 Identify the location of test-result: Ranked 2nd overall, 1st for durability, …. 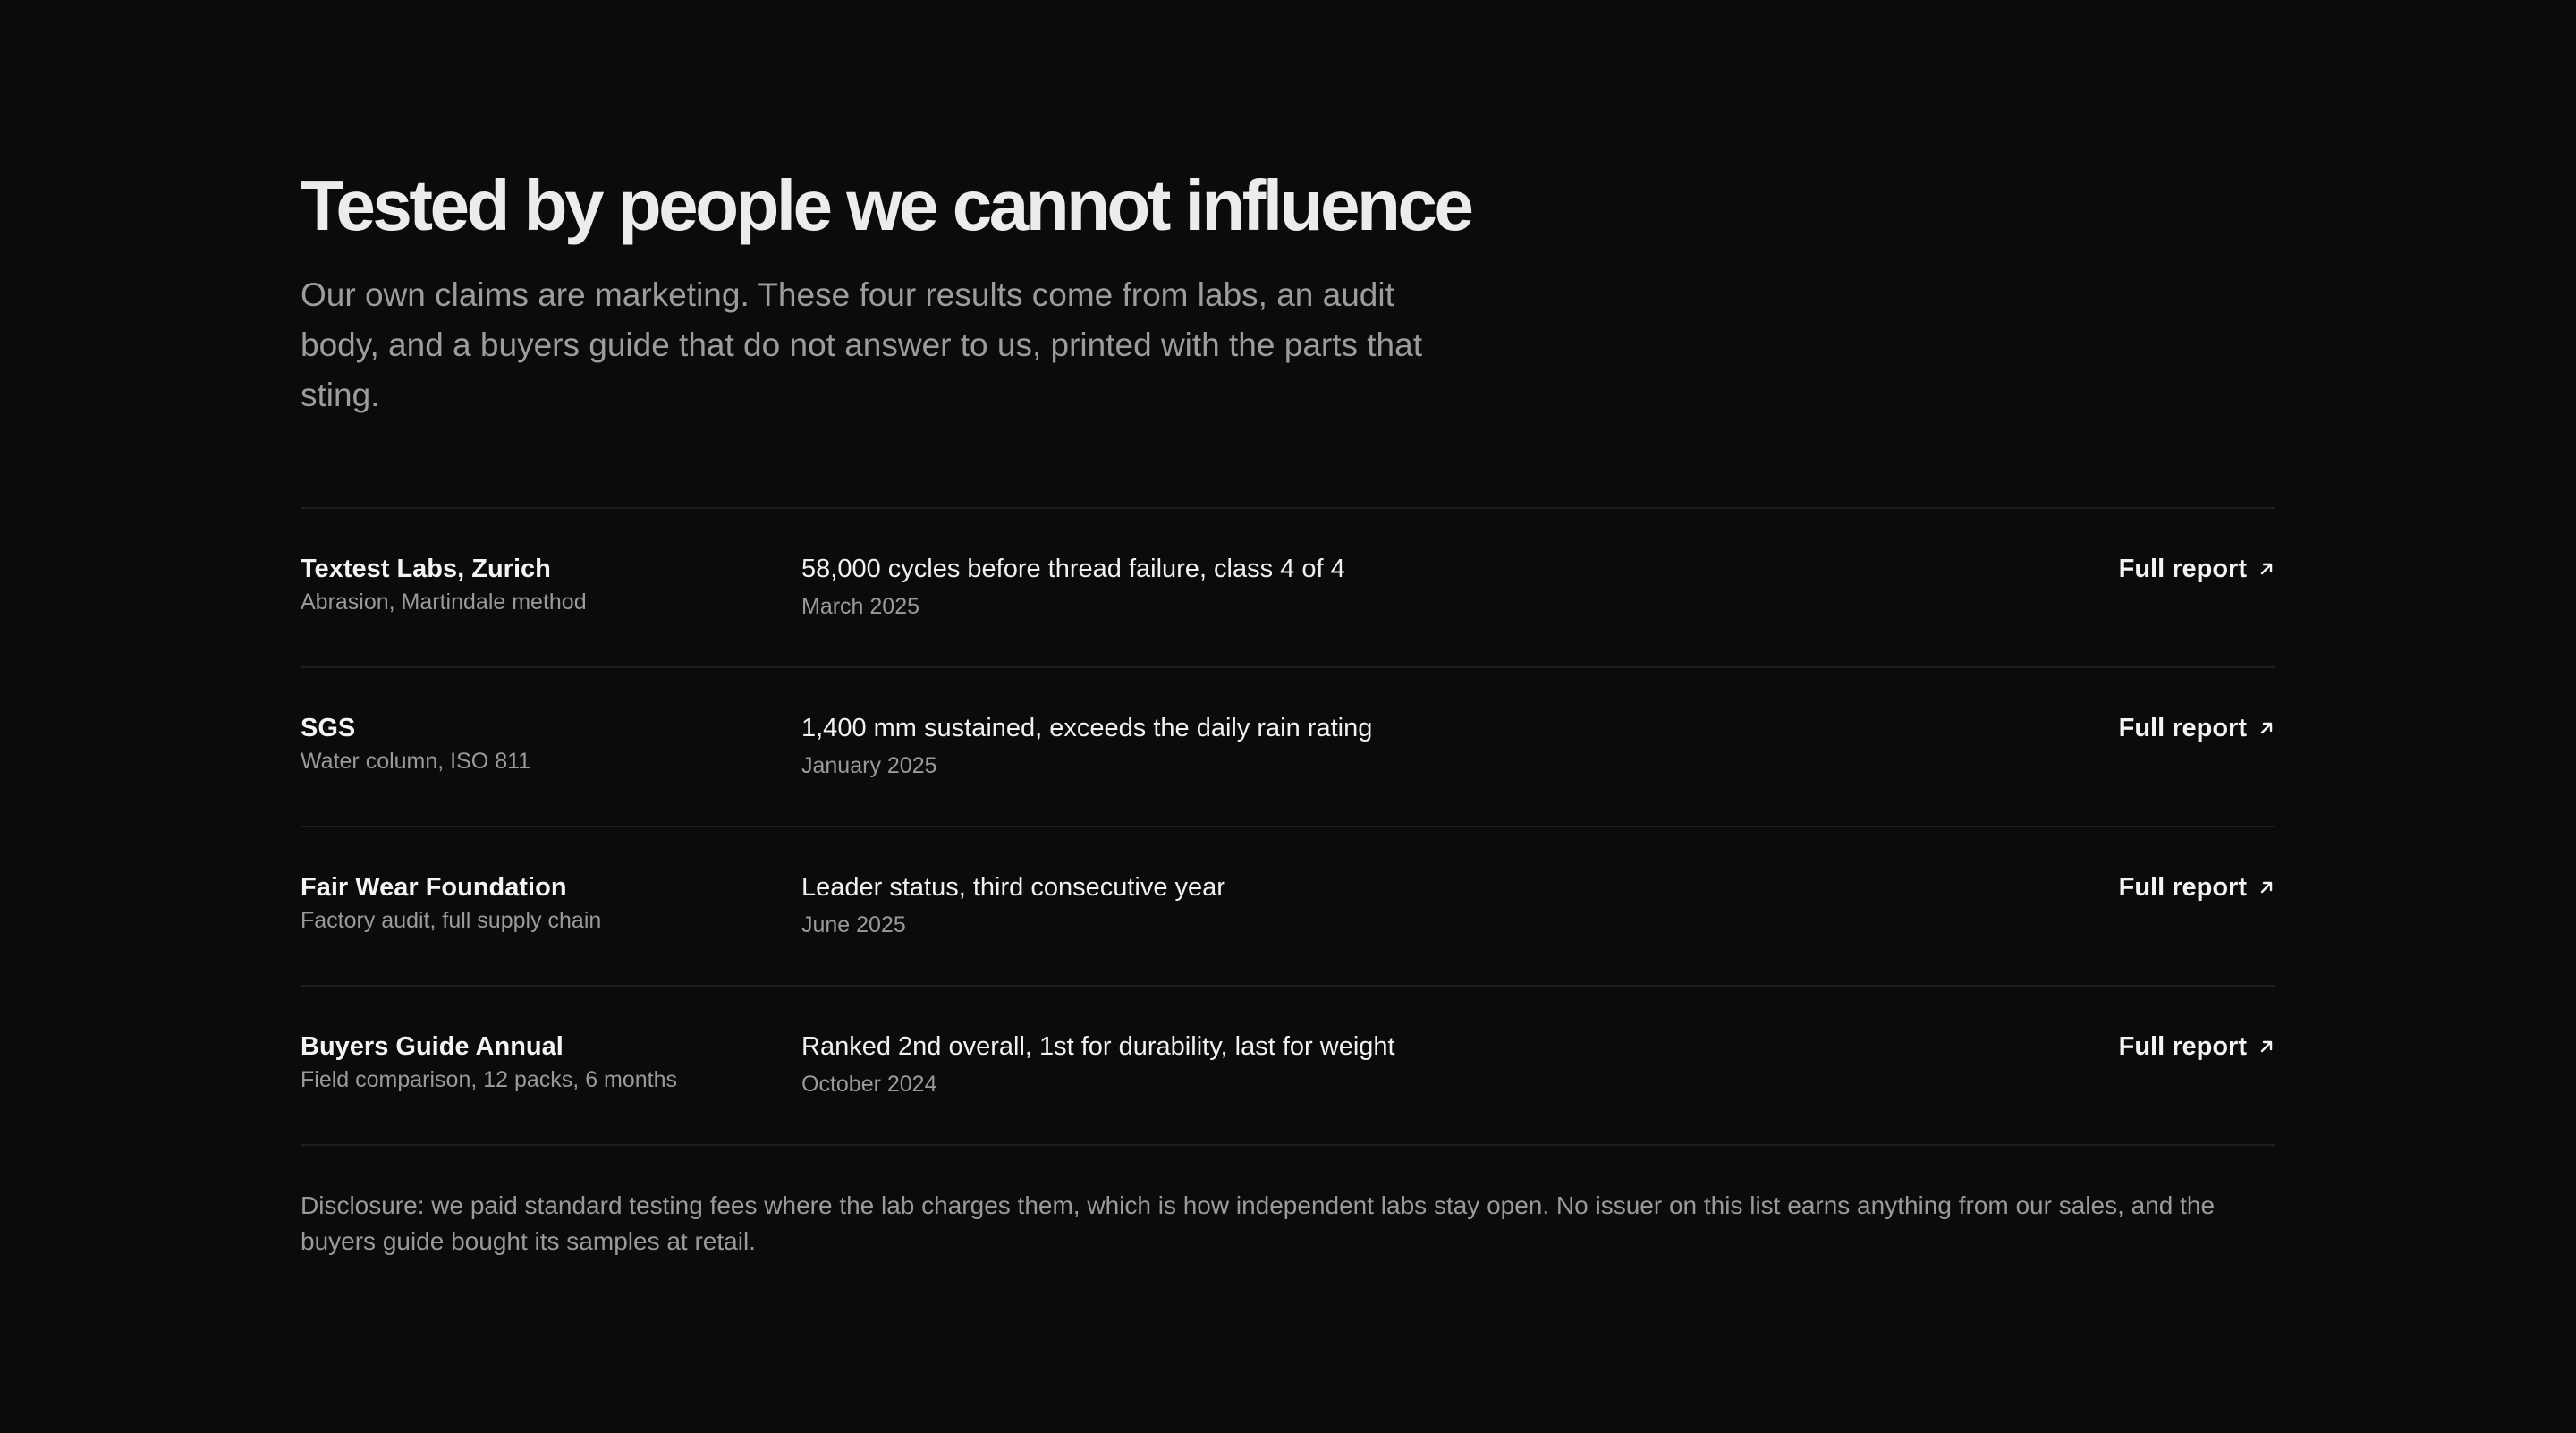
(1098, 1046).